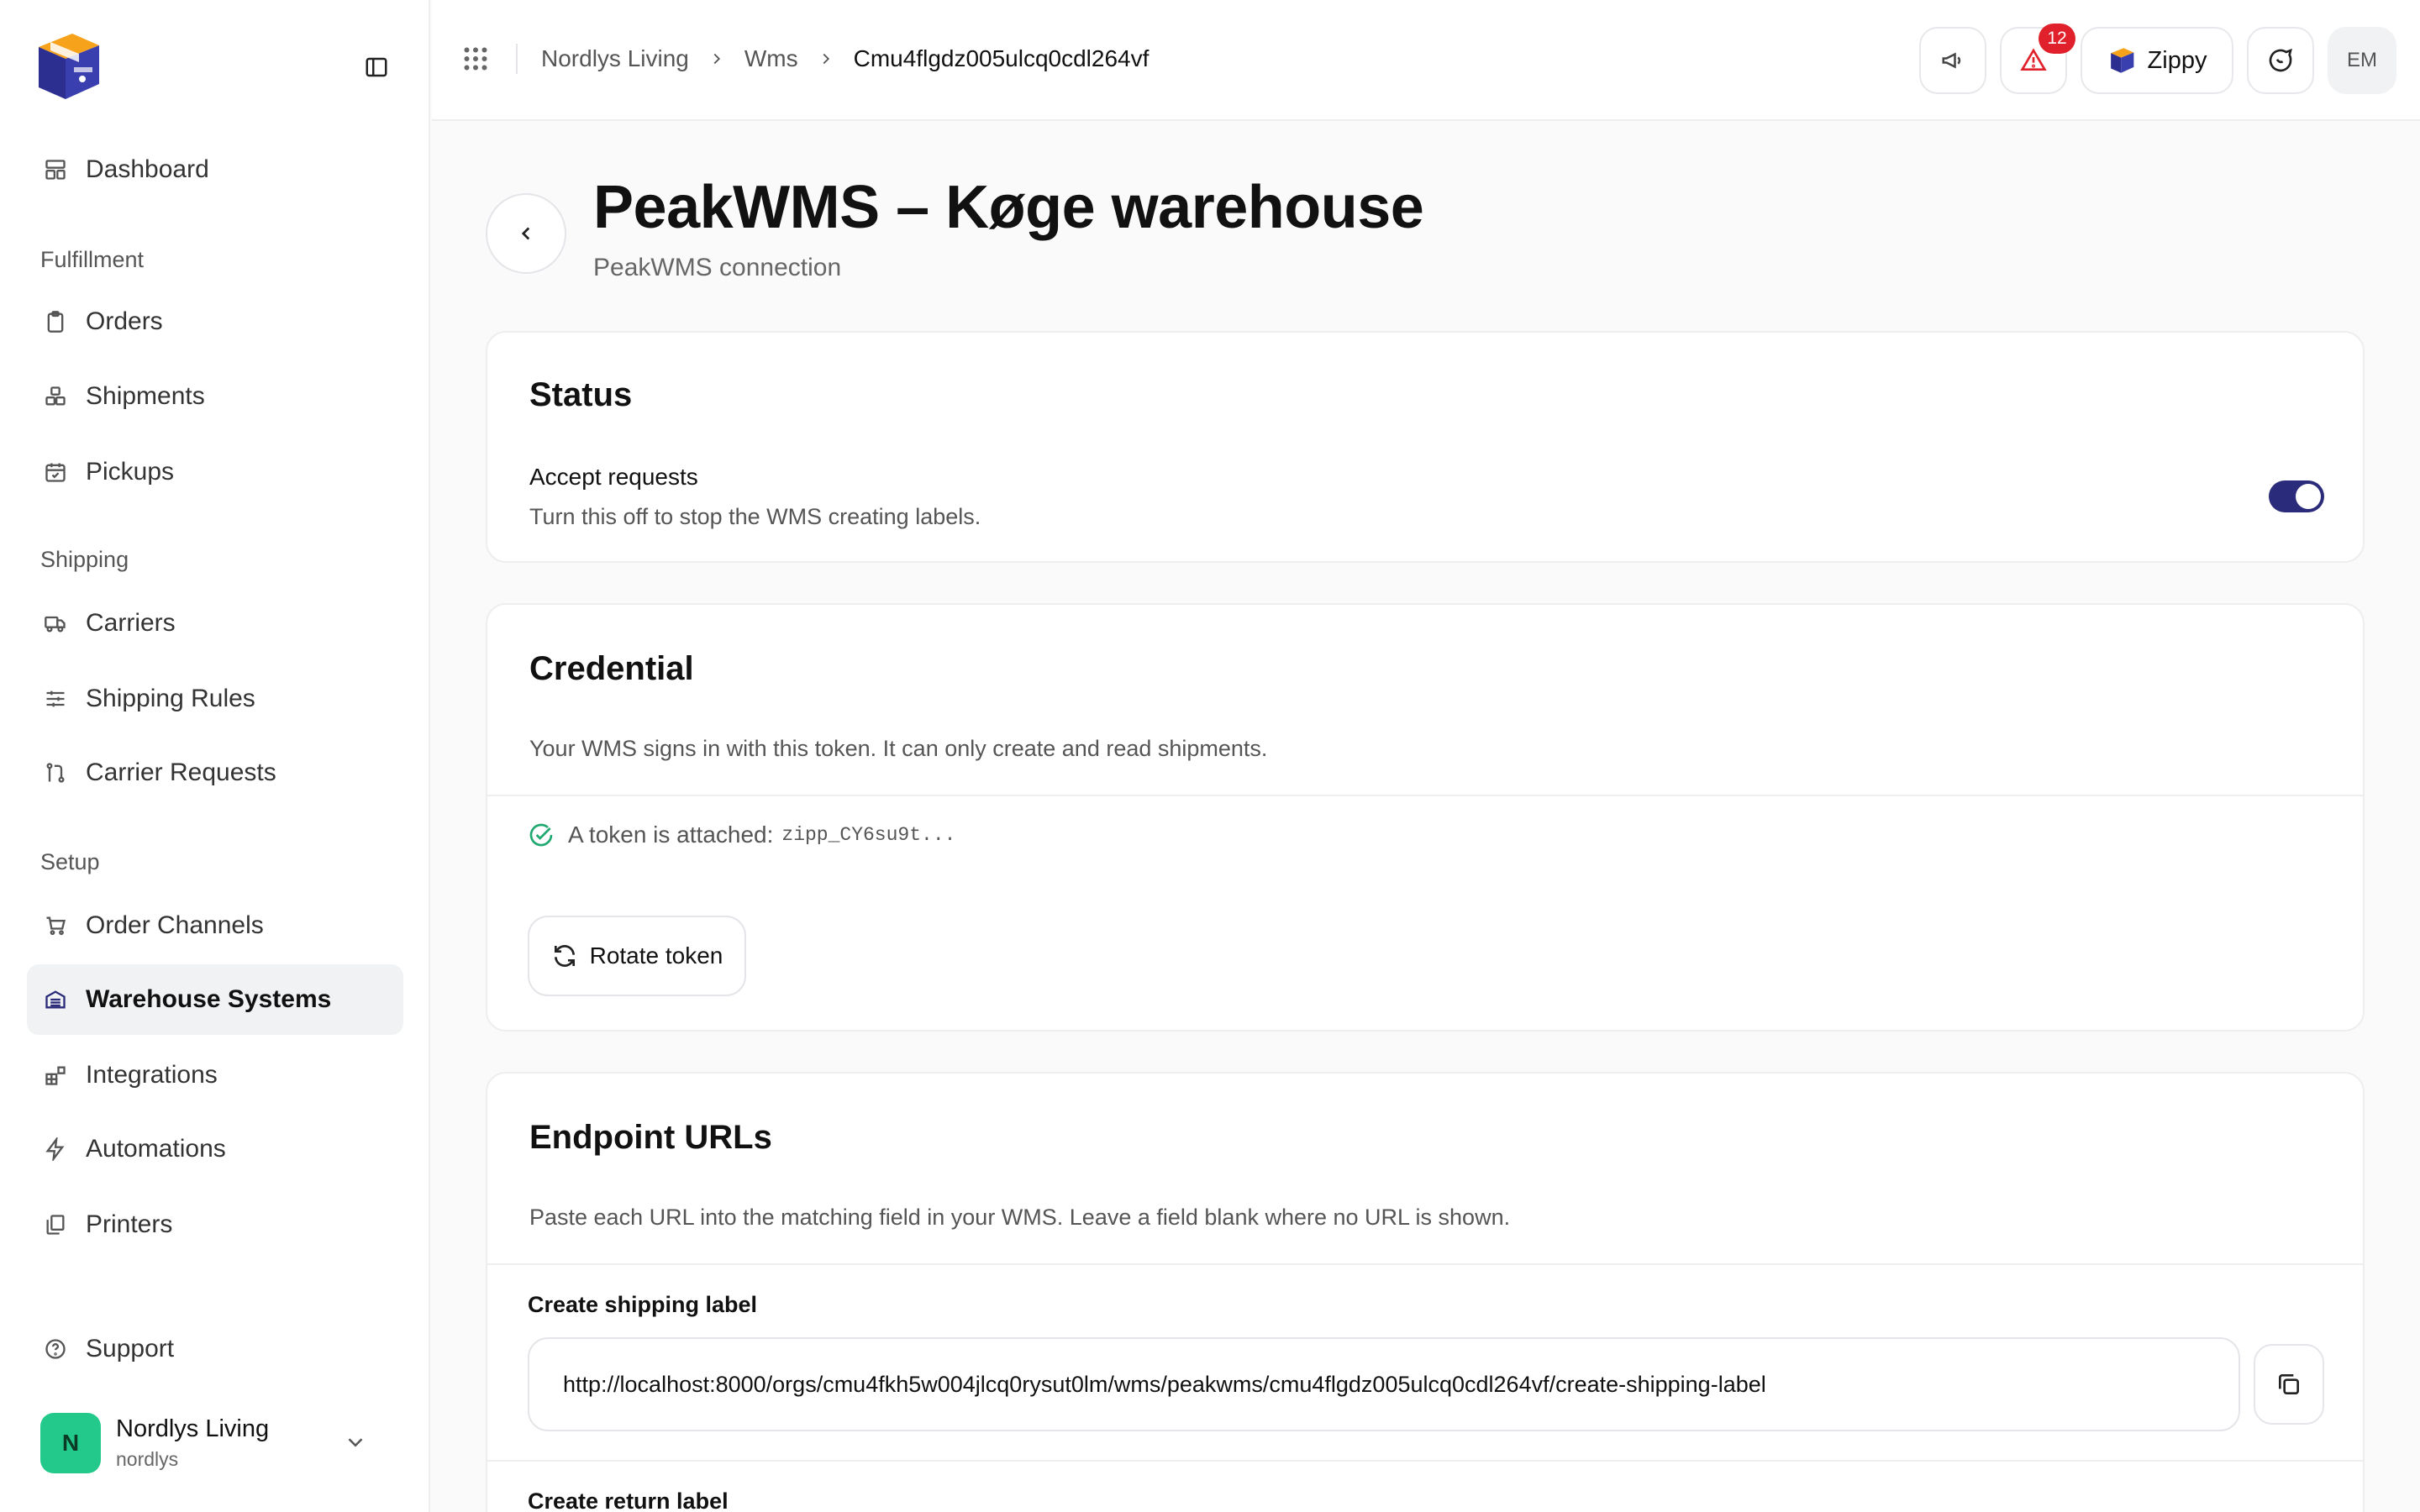 The height and width of the screenshot is (1512, 2420). I want to click on sidebar-toggle-button, so click(376, 67).